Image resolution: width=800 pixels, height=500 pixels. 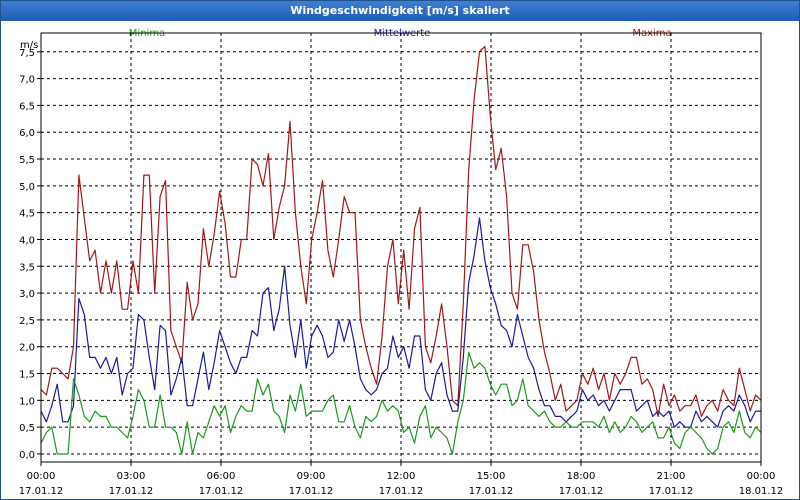 What do you see at coordinates (27, 106) in the screenshot?
I see `y-tick-label: 6,5` at bounding box center [27, 106].